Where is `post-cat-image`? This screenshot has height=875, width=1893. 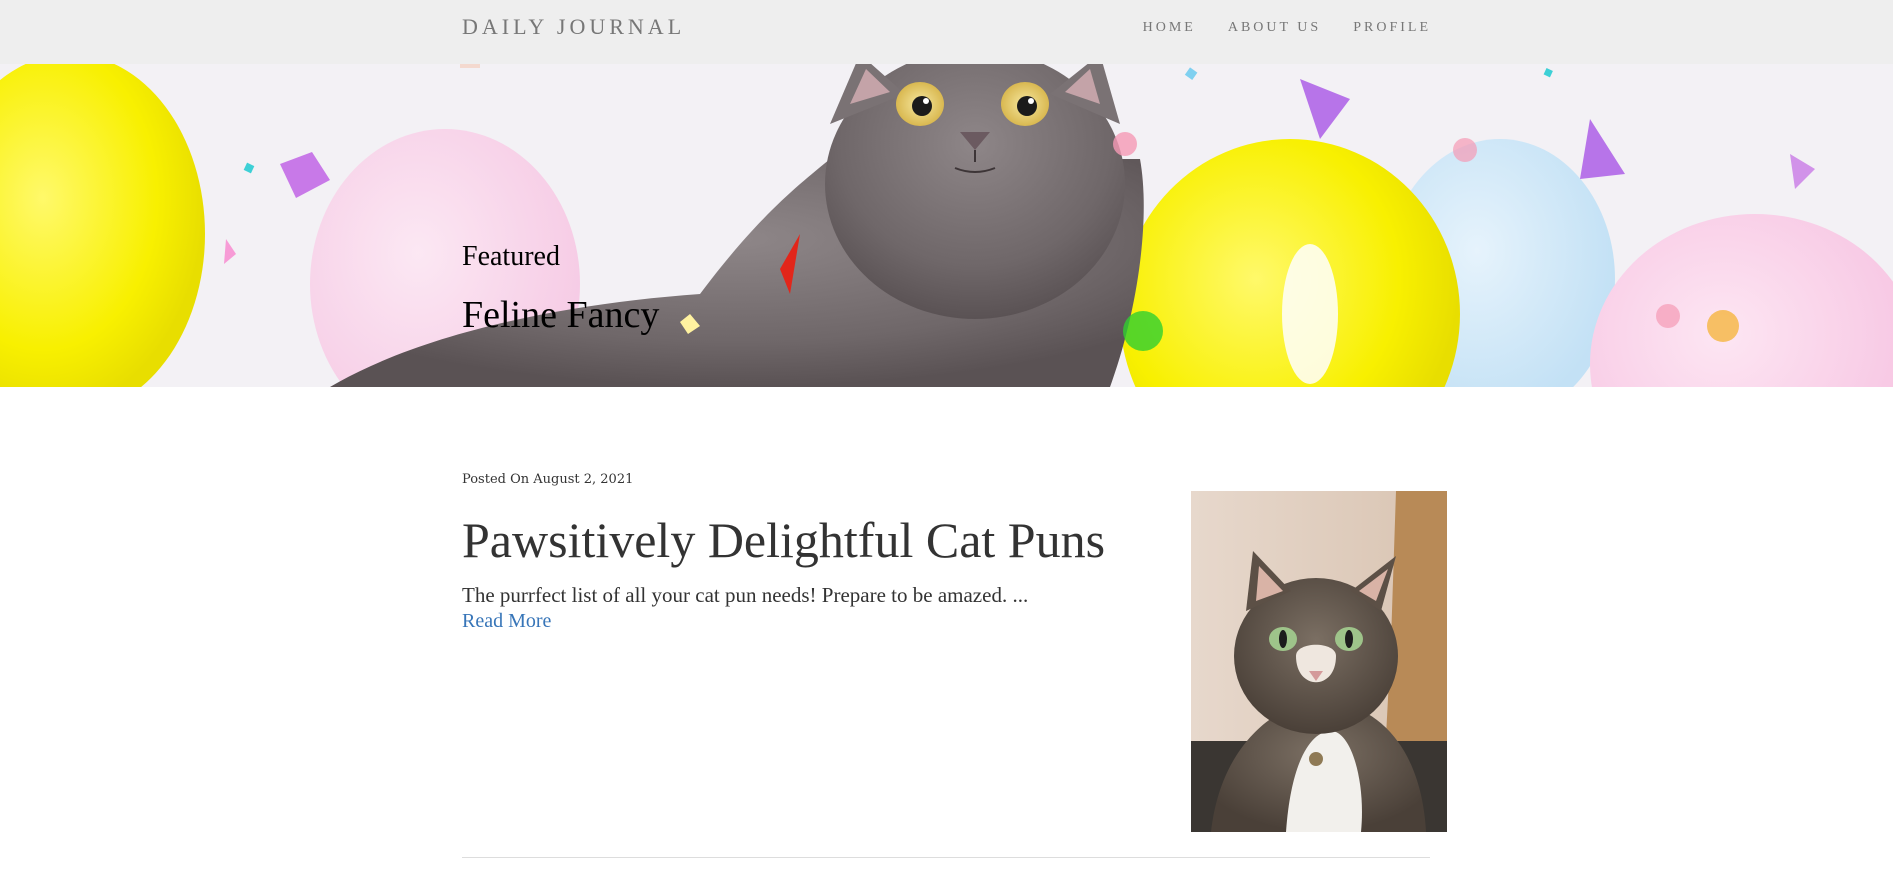
post-cat-image is located at coordinates (1319, 661).